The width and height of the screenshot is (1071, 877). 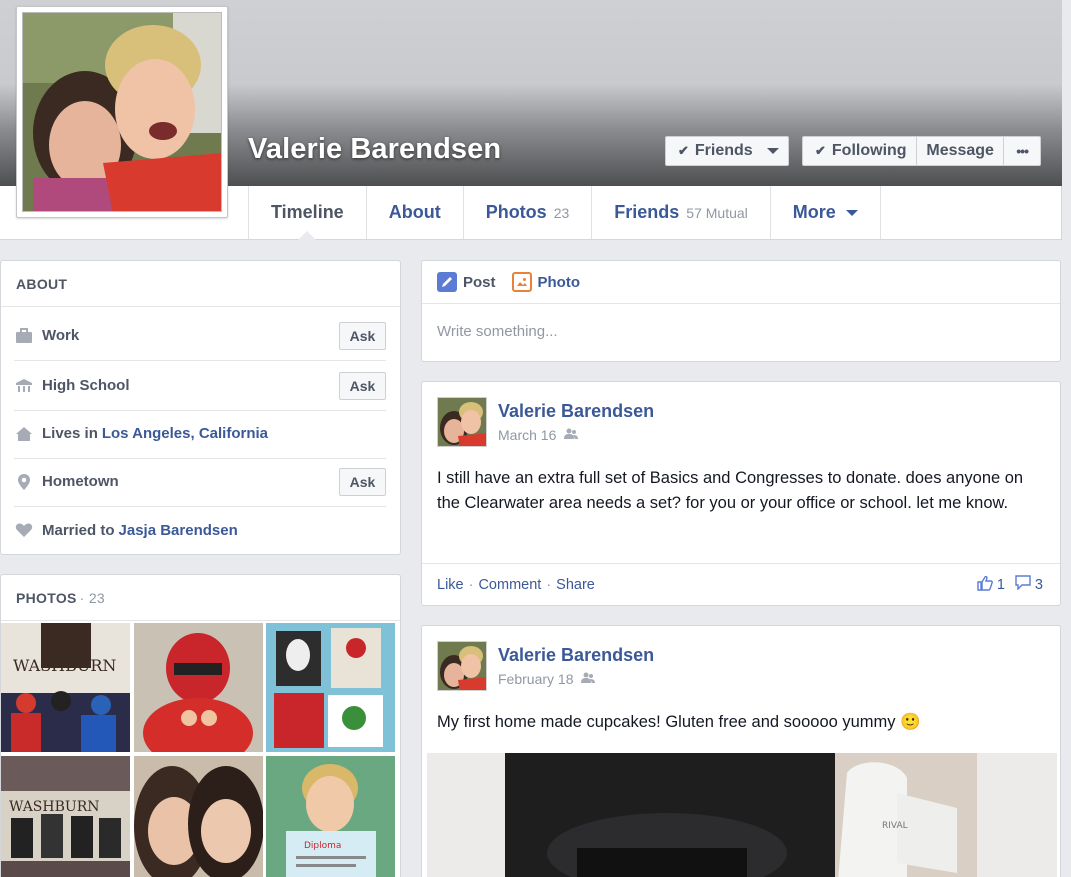 I want to click on tab-label: Friends, so click(x=647, y=212).